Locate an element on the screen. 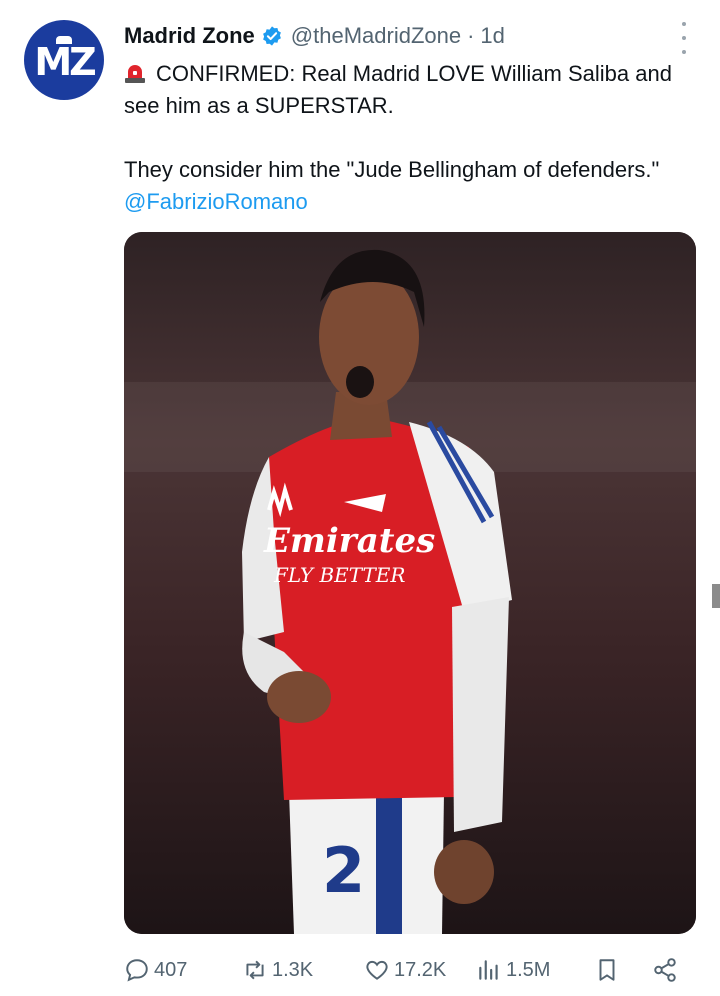 The height and width of the screenshot is (996, 720). author-avatar: MZ is located at coordinates (64, 60).